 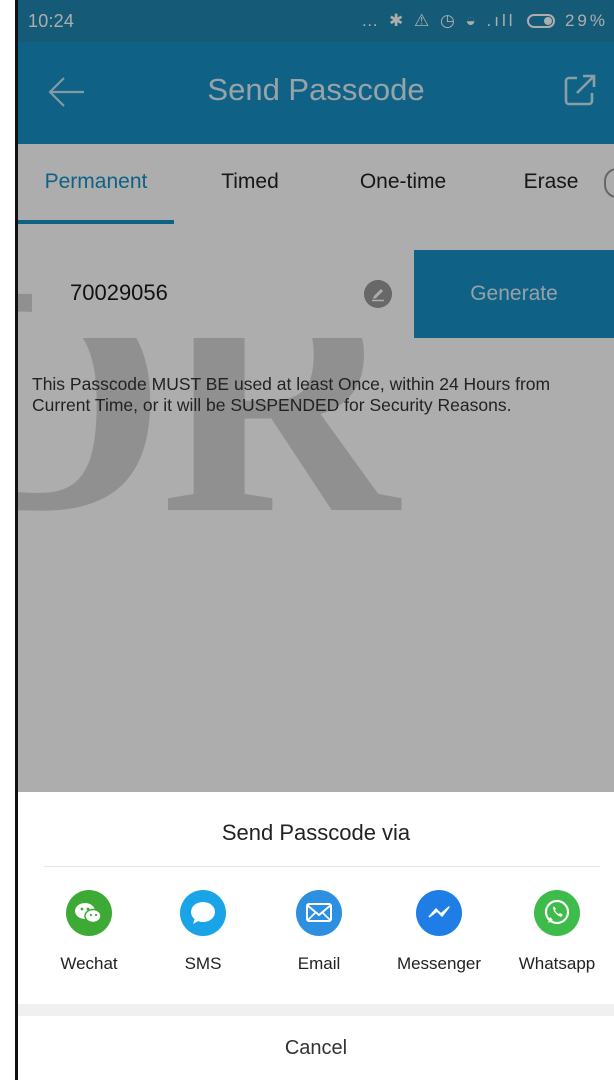 I want to click on wechat-icon, so click(x=89, y=913).